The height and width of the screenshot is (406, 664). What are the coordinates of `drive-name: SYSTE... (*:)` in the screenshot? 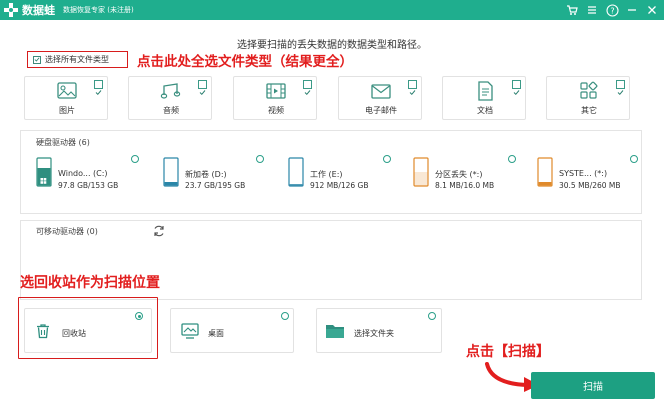 It's located at (583, 173).